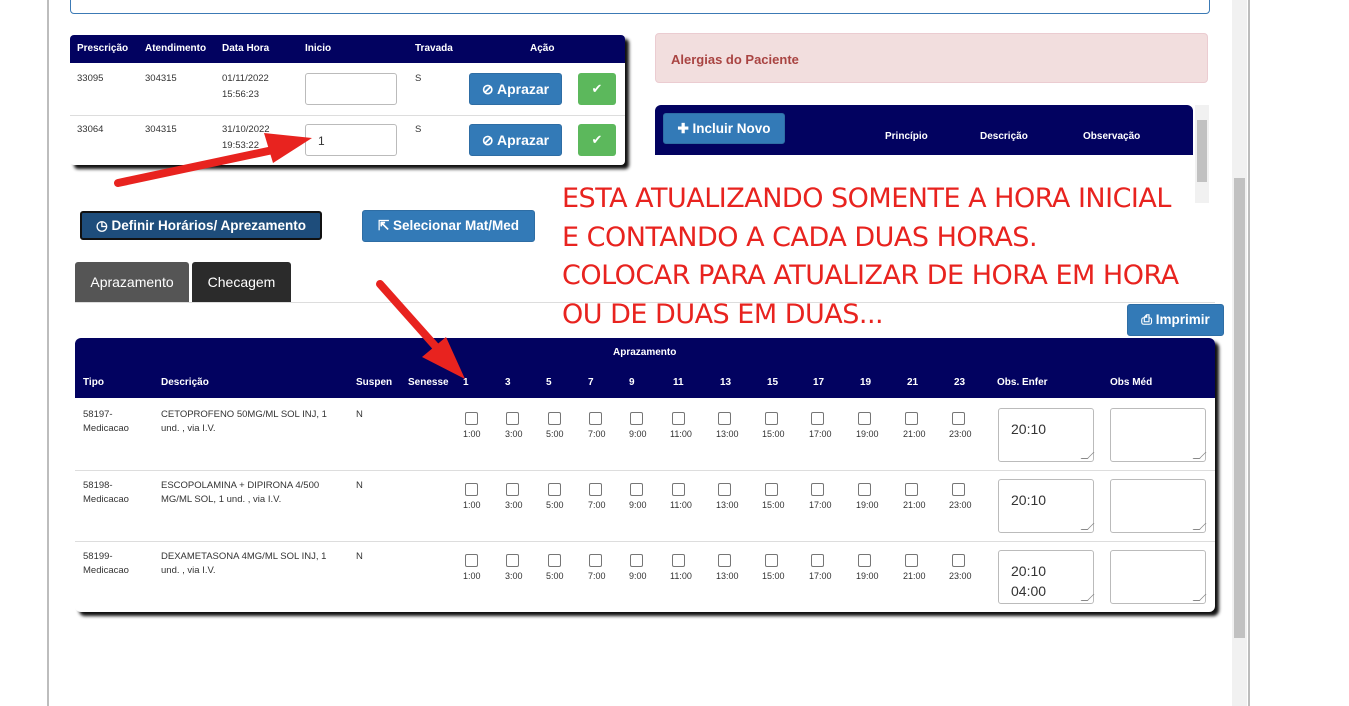 The image size is (1349, 706). I want to click on annotation-arrows, so click(289, 256).